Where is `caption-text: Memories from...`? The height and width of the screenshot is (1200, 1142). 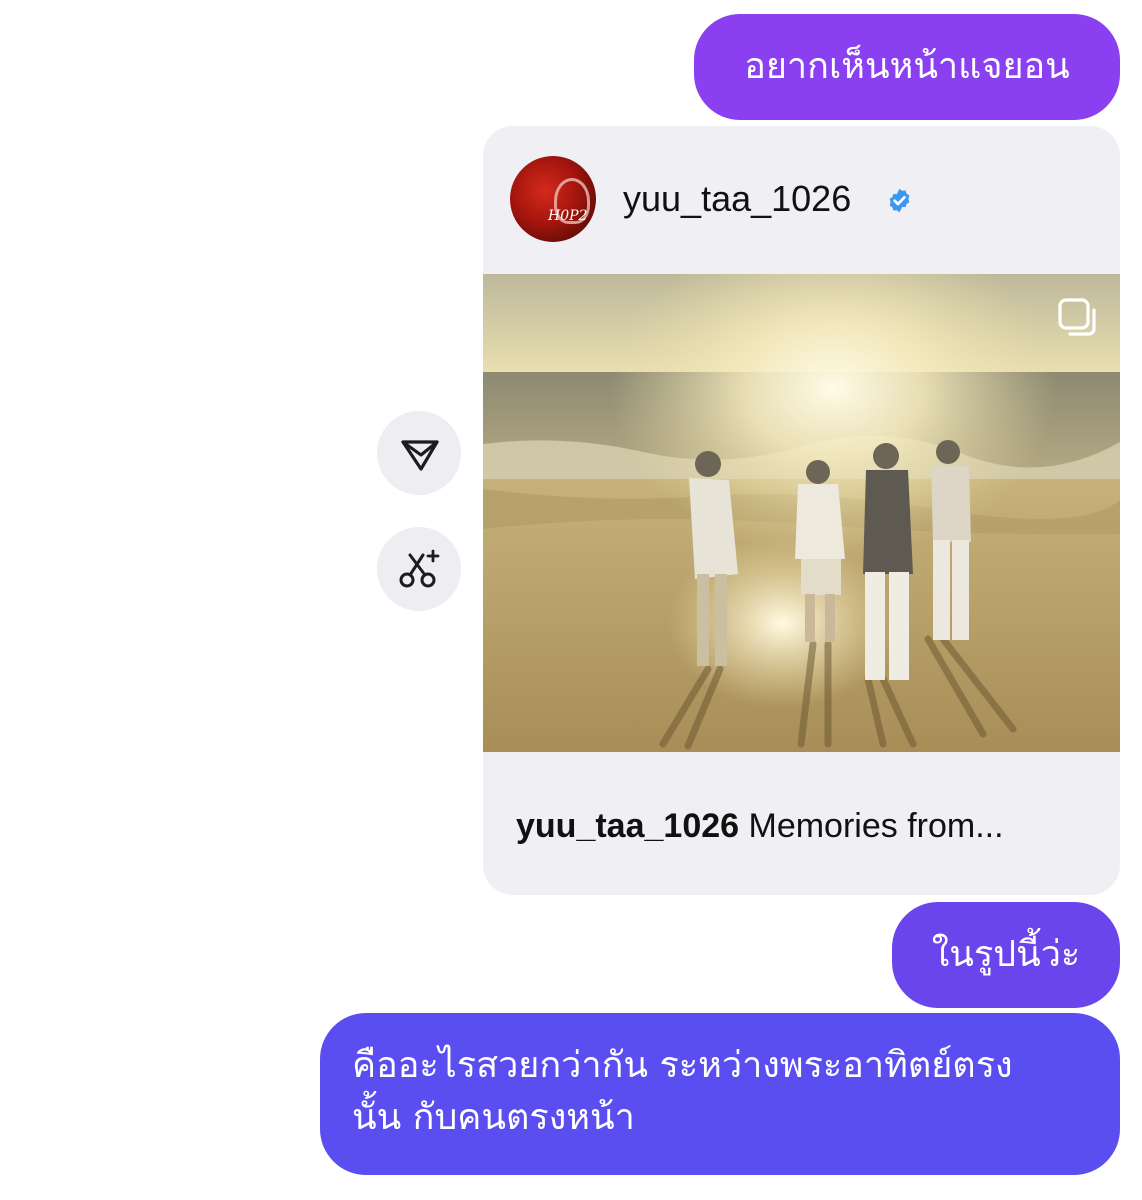 caption-text: Memories from... is located at coordinates (876, 826).